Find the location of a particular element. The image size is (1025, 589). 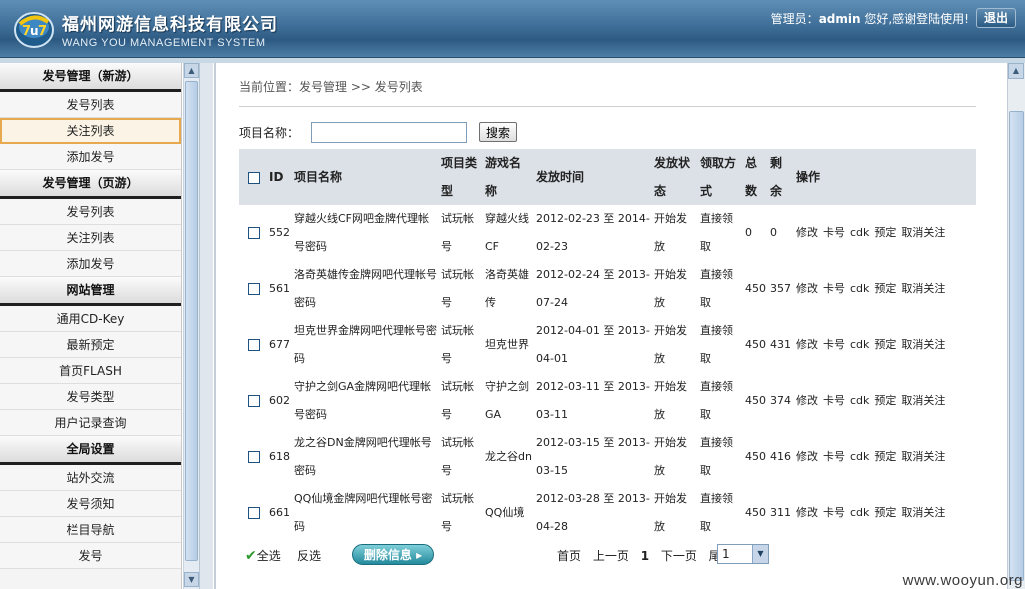

main-scroll-thumb is located at coordinates (1016, 346).